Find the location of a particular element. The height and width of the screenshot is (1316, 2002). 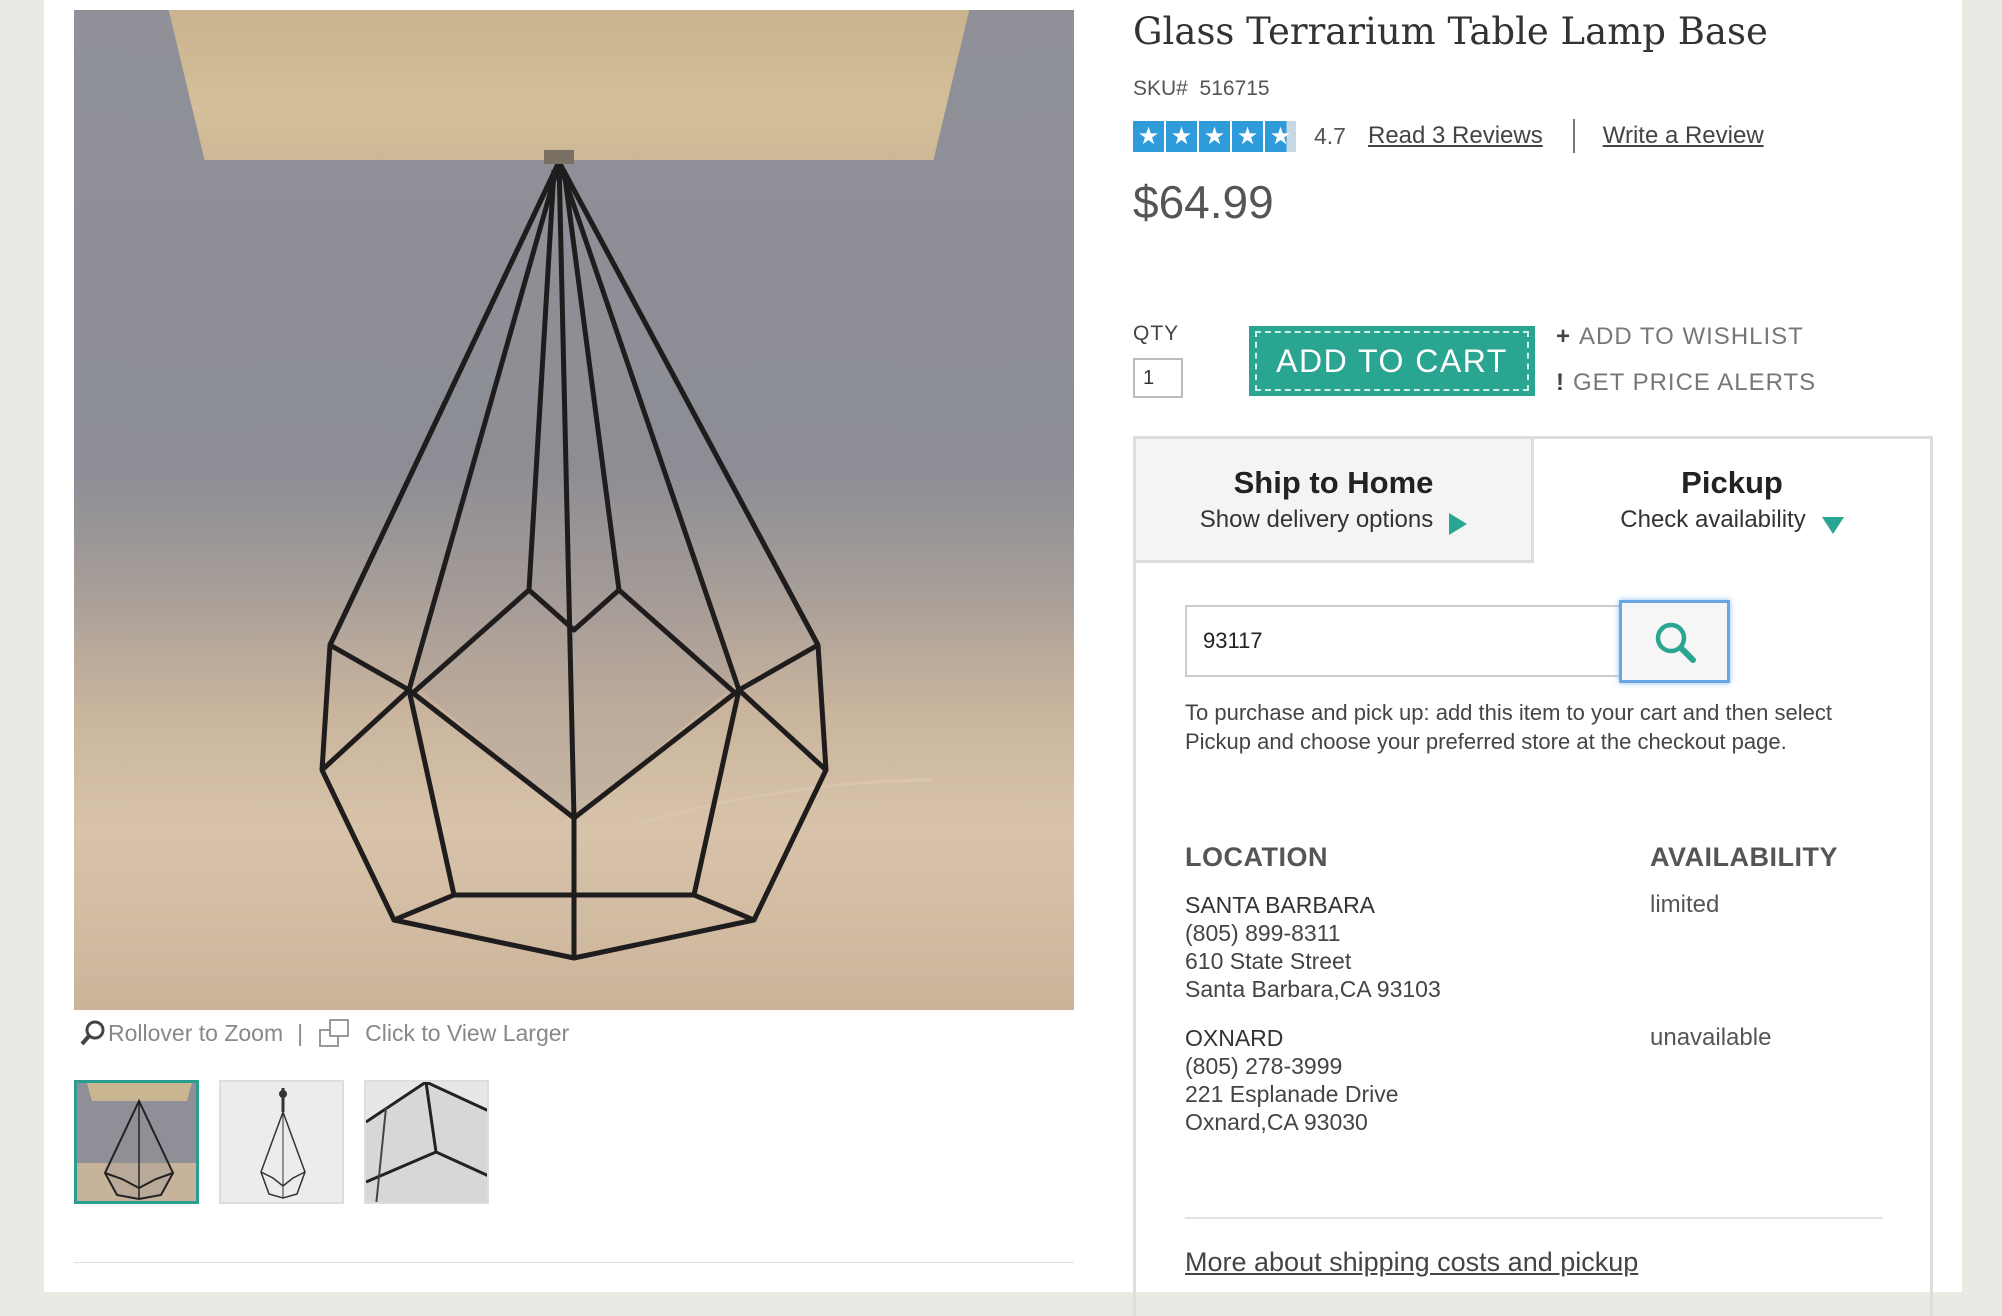

read-reviews-link: Read 3 Reviews is located at coordinates (1455, 136).